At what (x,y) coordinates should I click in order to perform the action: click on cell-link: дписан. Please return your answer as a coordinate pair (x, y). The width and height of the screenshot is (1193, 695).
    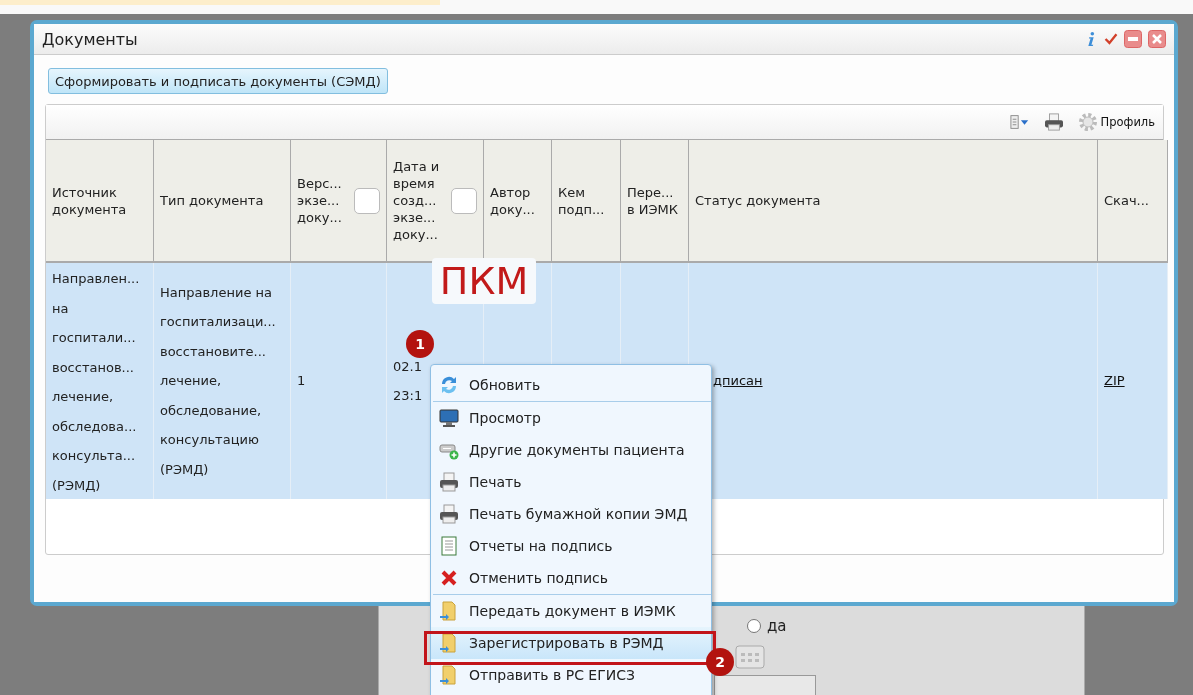
    Looking at the image, I should click on (738, 381).